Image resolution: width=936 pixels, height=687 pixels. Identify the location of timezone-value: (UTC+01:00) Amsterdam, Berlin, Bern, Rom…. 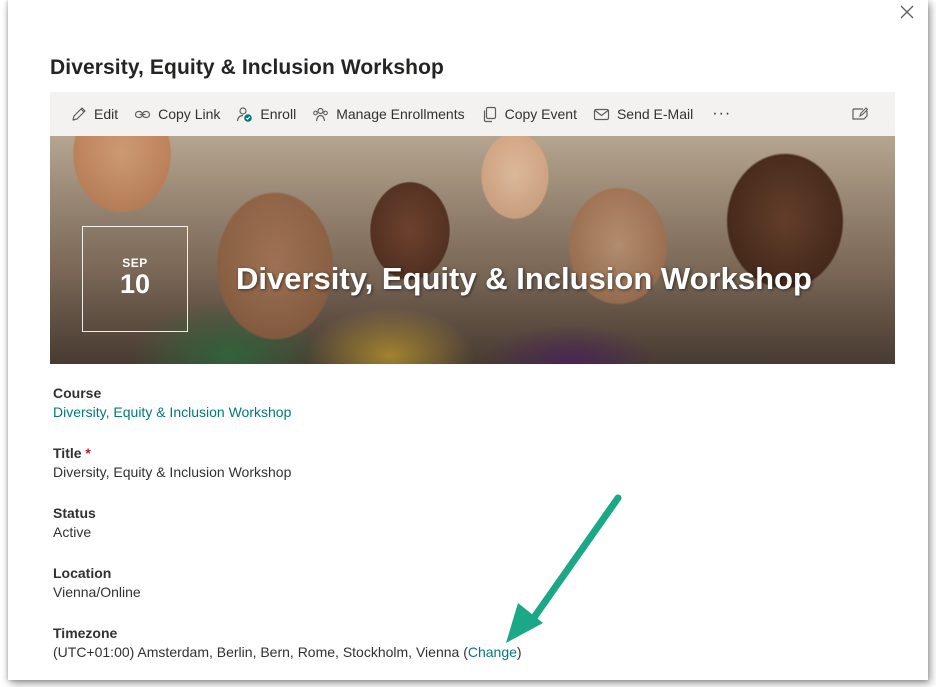
(287, 652).